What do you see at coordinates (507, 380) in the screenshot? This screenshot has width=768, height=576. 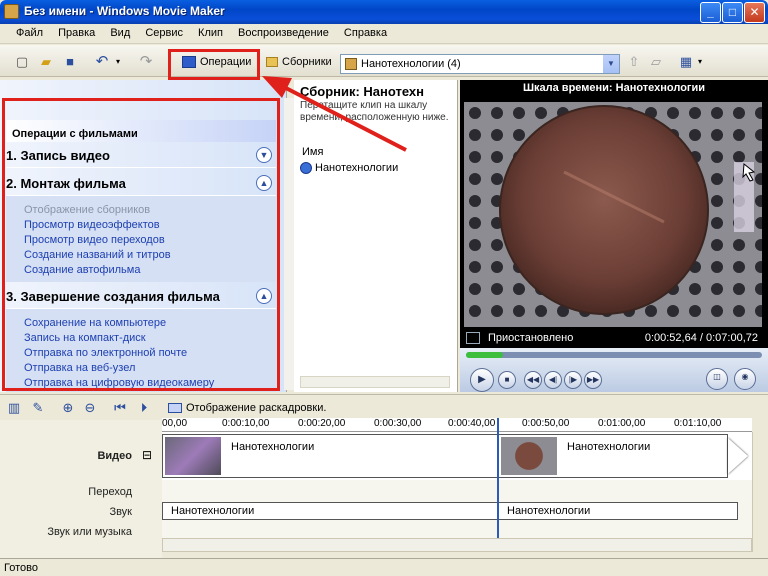 I see `stop-button: ■` at bounding box center [507, 380].